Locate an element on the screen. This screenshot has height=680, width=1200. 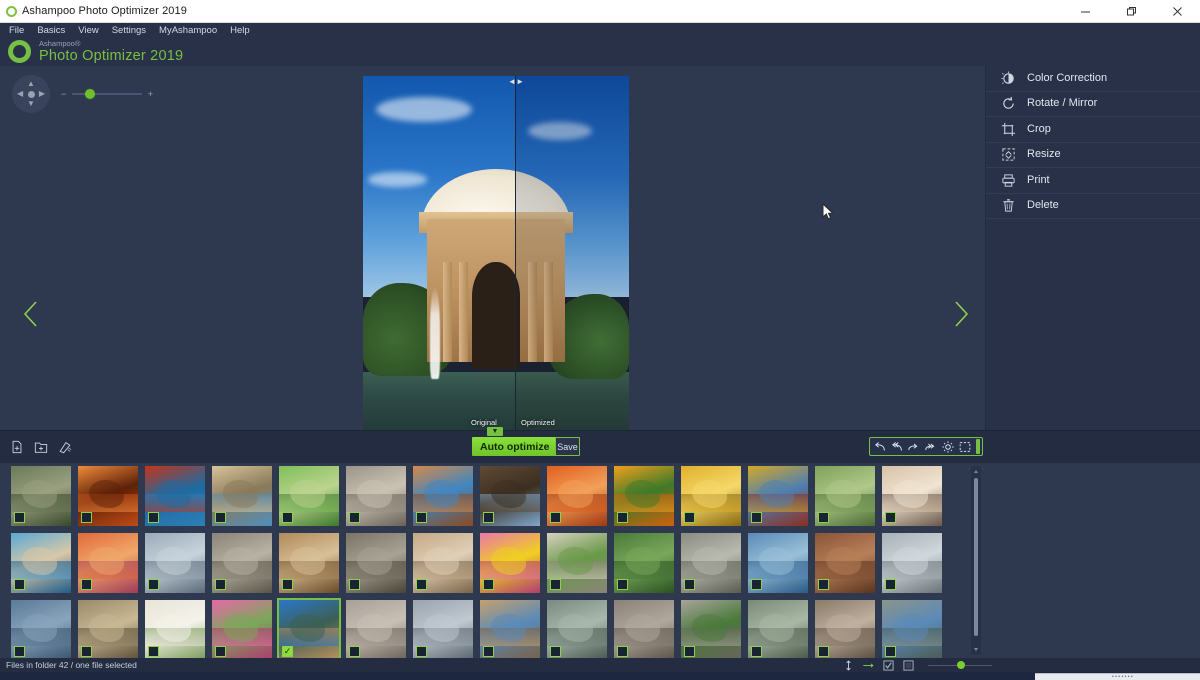
thumbnail-marigold-flowers is located at coordinates (644, 496).